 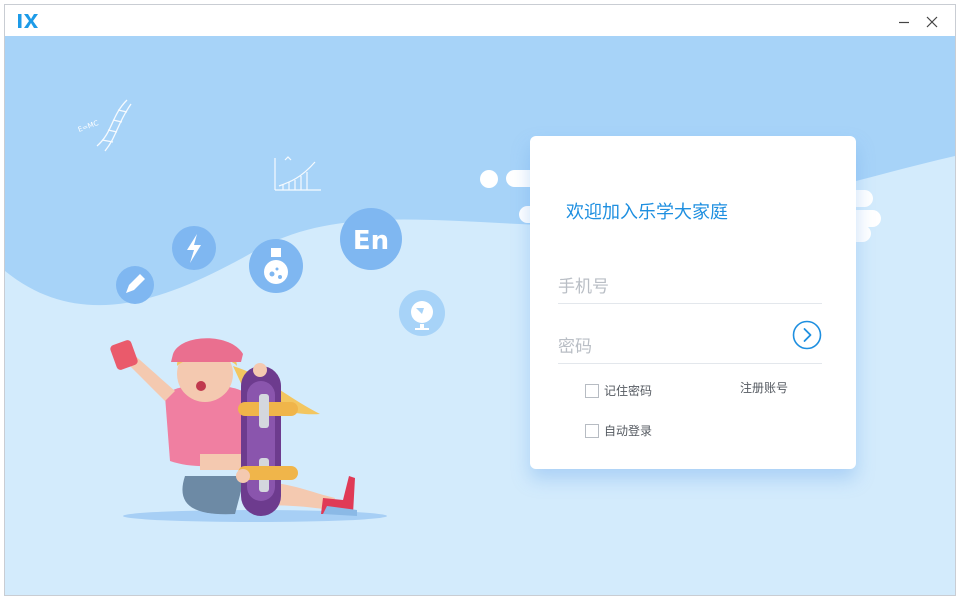 I want to click on auto-login-label: 自动登录, so click(x=628, y=431).